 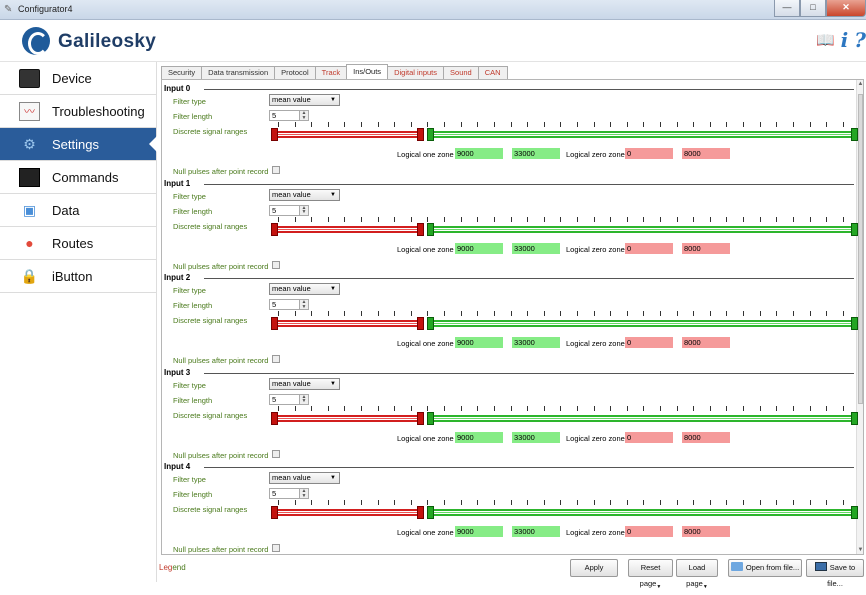 What do you see at coordinates (172, 567) in the screenshot?
I see `legend-link: Legend` at bounding box center [172, 567].